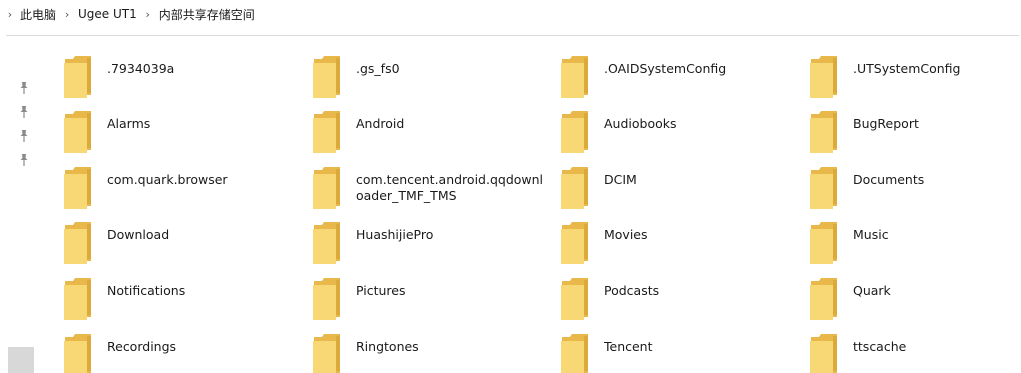 Image resolution: width=1021 pixels, height=373 pixels. I want to click on folder-label: Movies, so click(626, 234).